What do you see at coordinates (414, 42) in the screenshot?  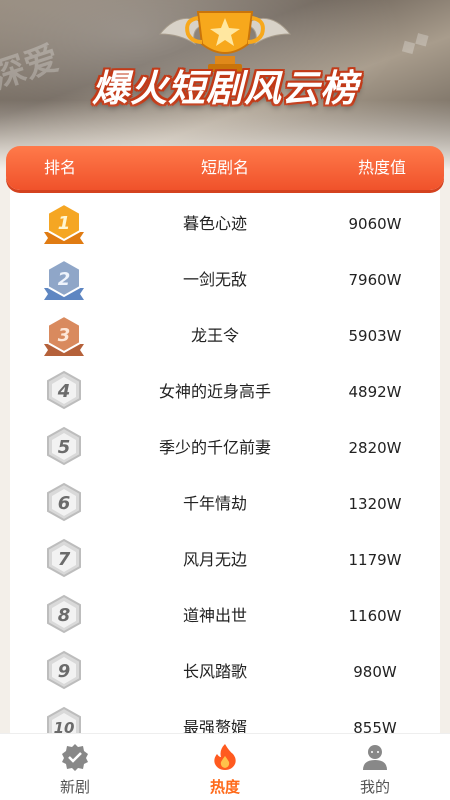 I see `banner-background-art-2: ◆◆` at bounding box center [414, 42].